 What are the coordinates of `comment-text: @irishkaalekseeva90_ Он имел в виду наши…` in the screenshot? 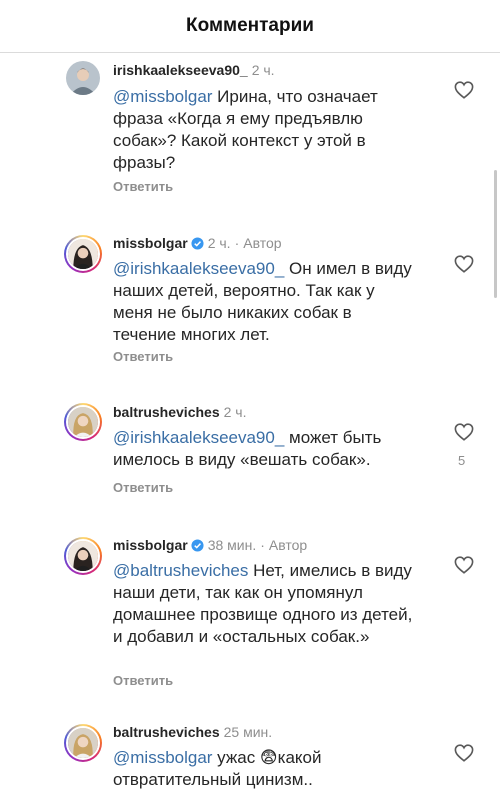 It's located at (263, 302).